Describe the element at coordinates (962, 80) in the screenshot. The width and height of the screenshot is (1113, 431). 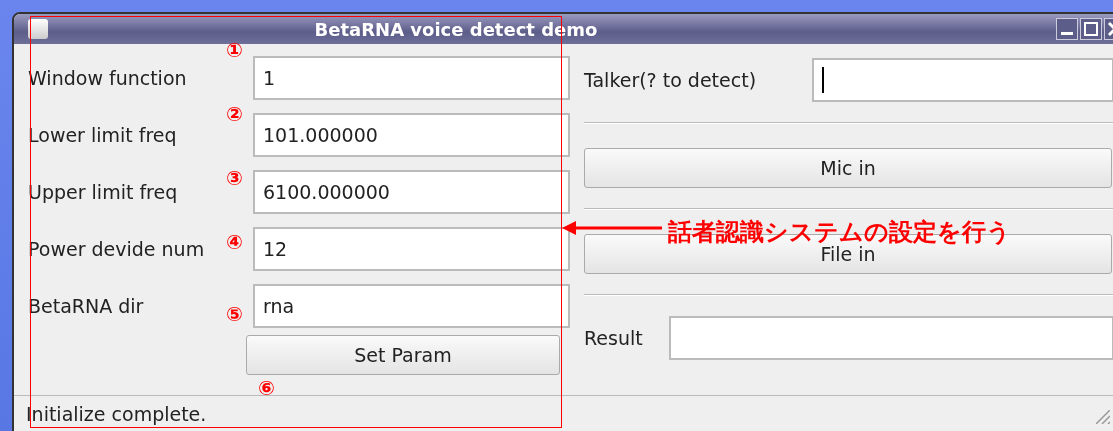
I see `talker-field` at that location.